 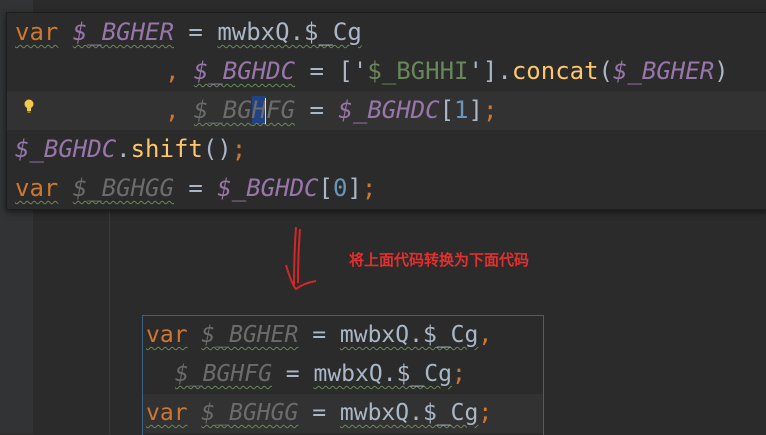 I want to click on result-line-3: var $_BGHGG = mwbxQ.$_Cg;, so click(x=343, y=413).